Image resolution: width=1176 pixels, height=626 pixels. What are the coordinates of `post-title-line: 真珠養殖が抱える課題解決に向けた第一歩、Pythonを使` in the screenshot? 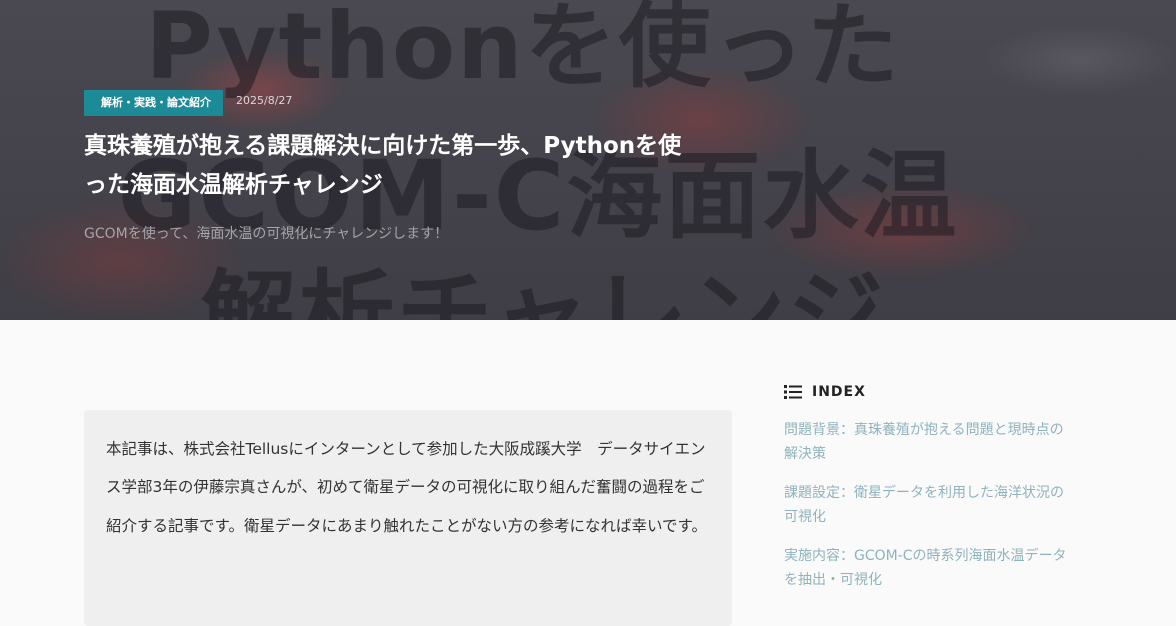 It's located at (383, 146).